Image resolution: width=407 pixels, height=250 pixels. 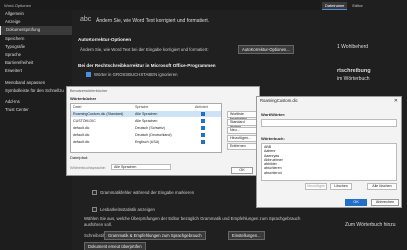 What do you see at coordinates (273, 114) in the screenshot?
I see `word-label: Wort/Wörter:` at bounding box center [273, 114].